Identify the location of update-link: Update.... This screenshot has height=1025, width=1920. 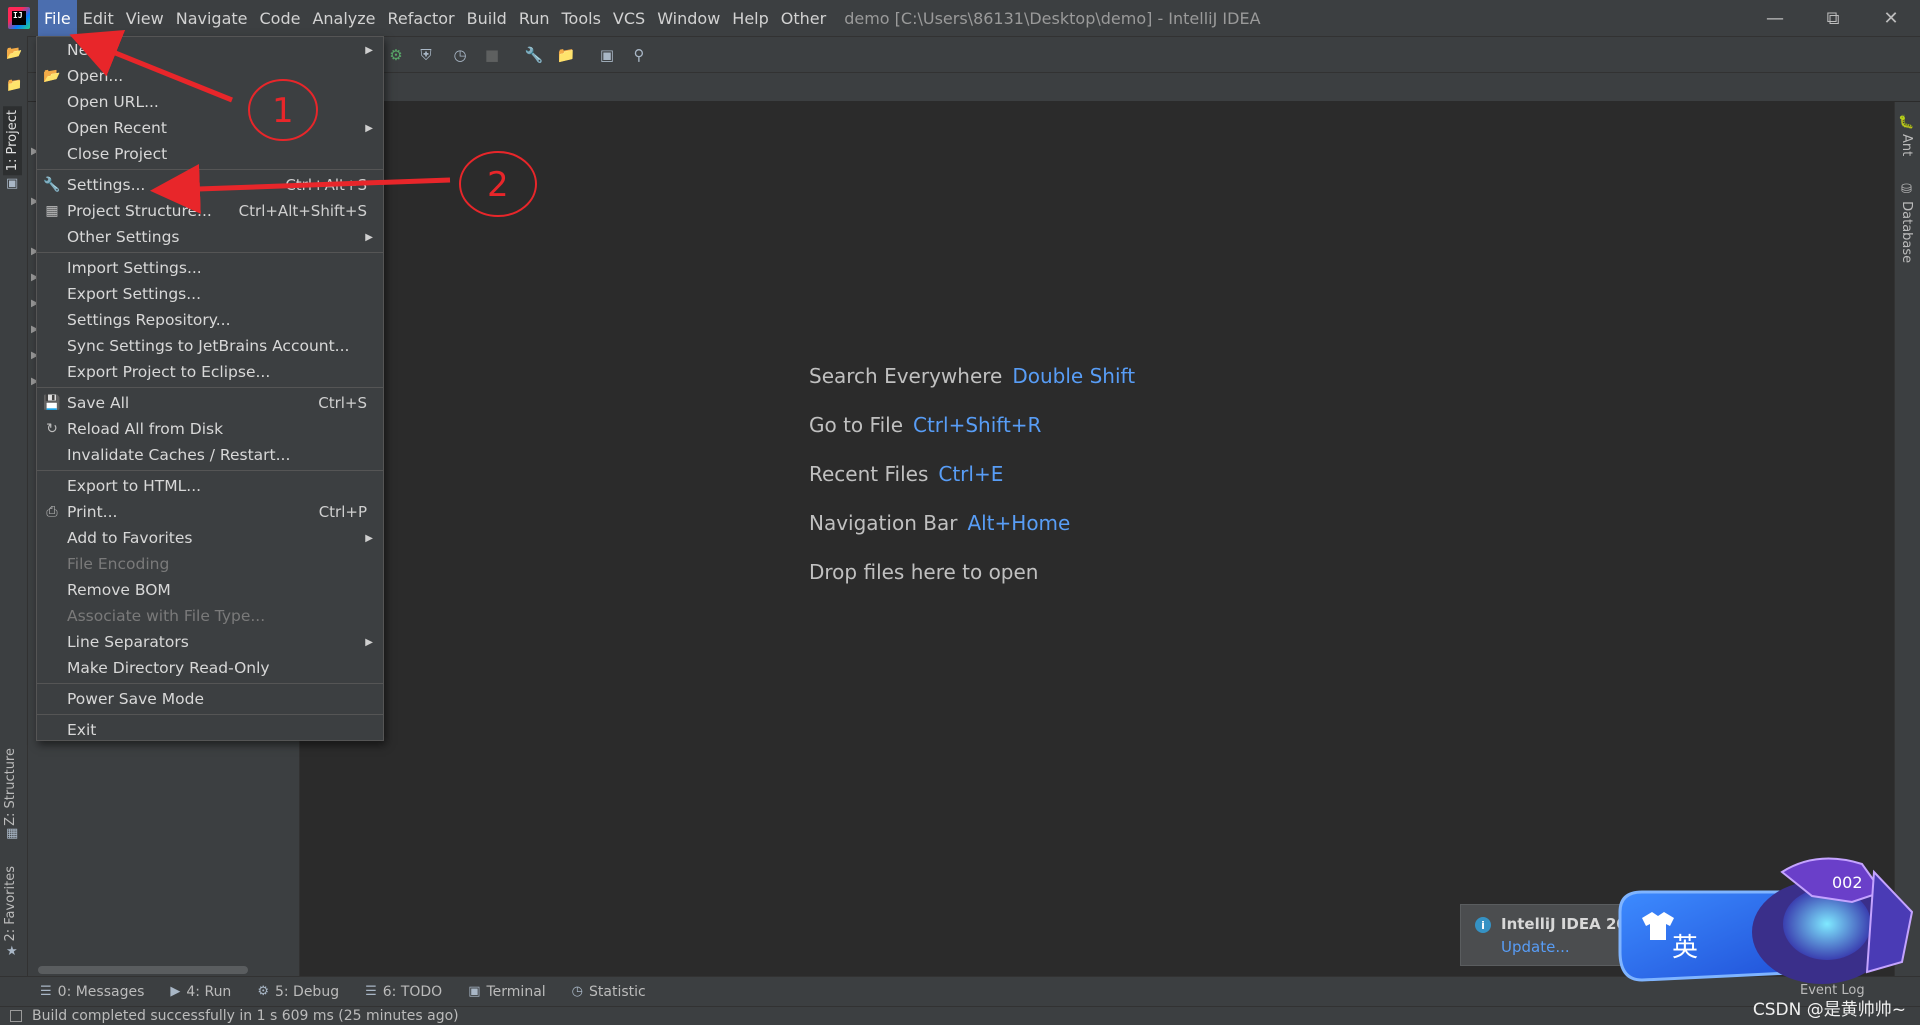
(1535, 947).